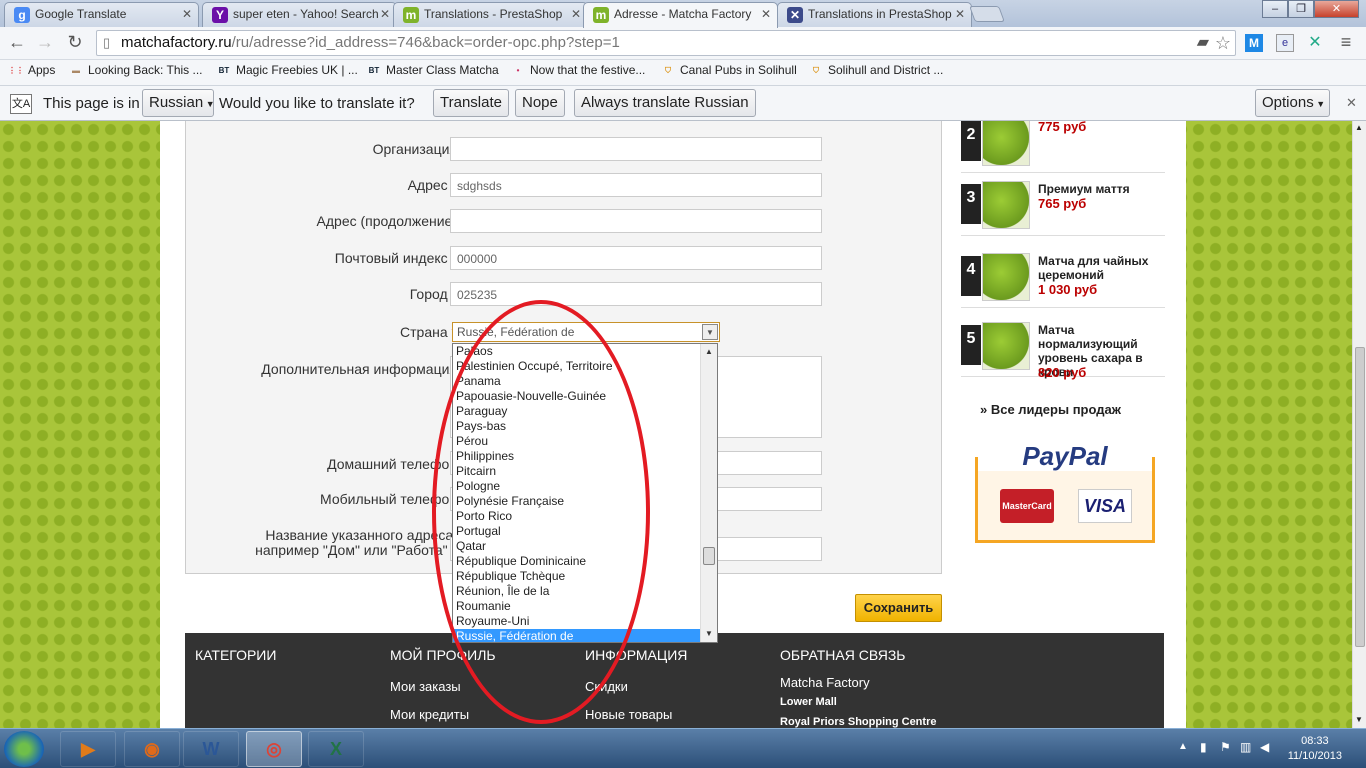 The width and height of the screenshot is (1366, 768). I want to click on dropdown-option: République Tchèque, so click(577, 576).